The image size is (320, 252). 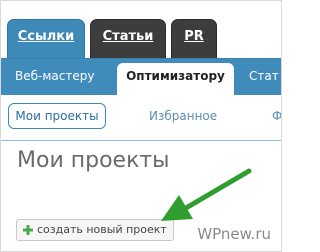 I want to click on filter-favorites: Избранное, so click(x=183, y=116).